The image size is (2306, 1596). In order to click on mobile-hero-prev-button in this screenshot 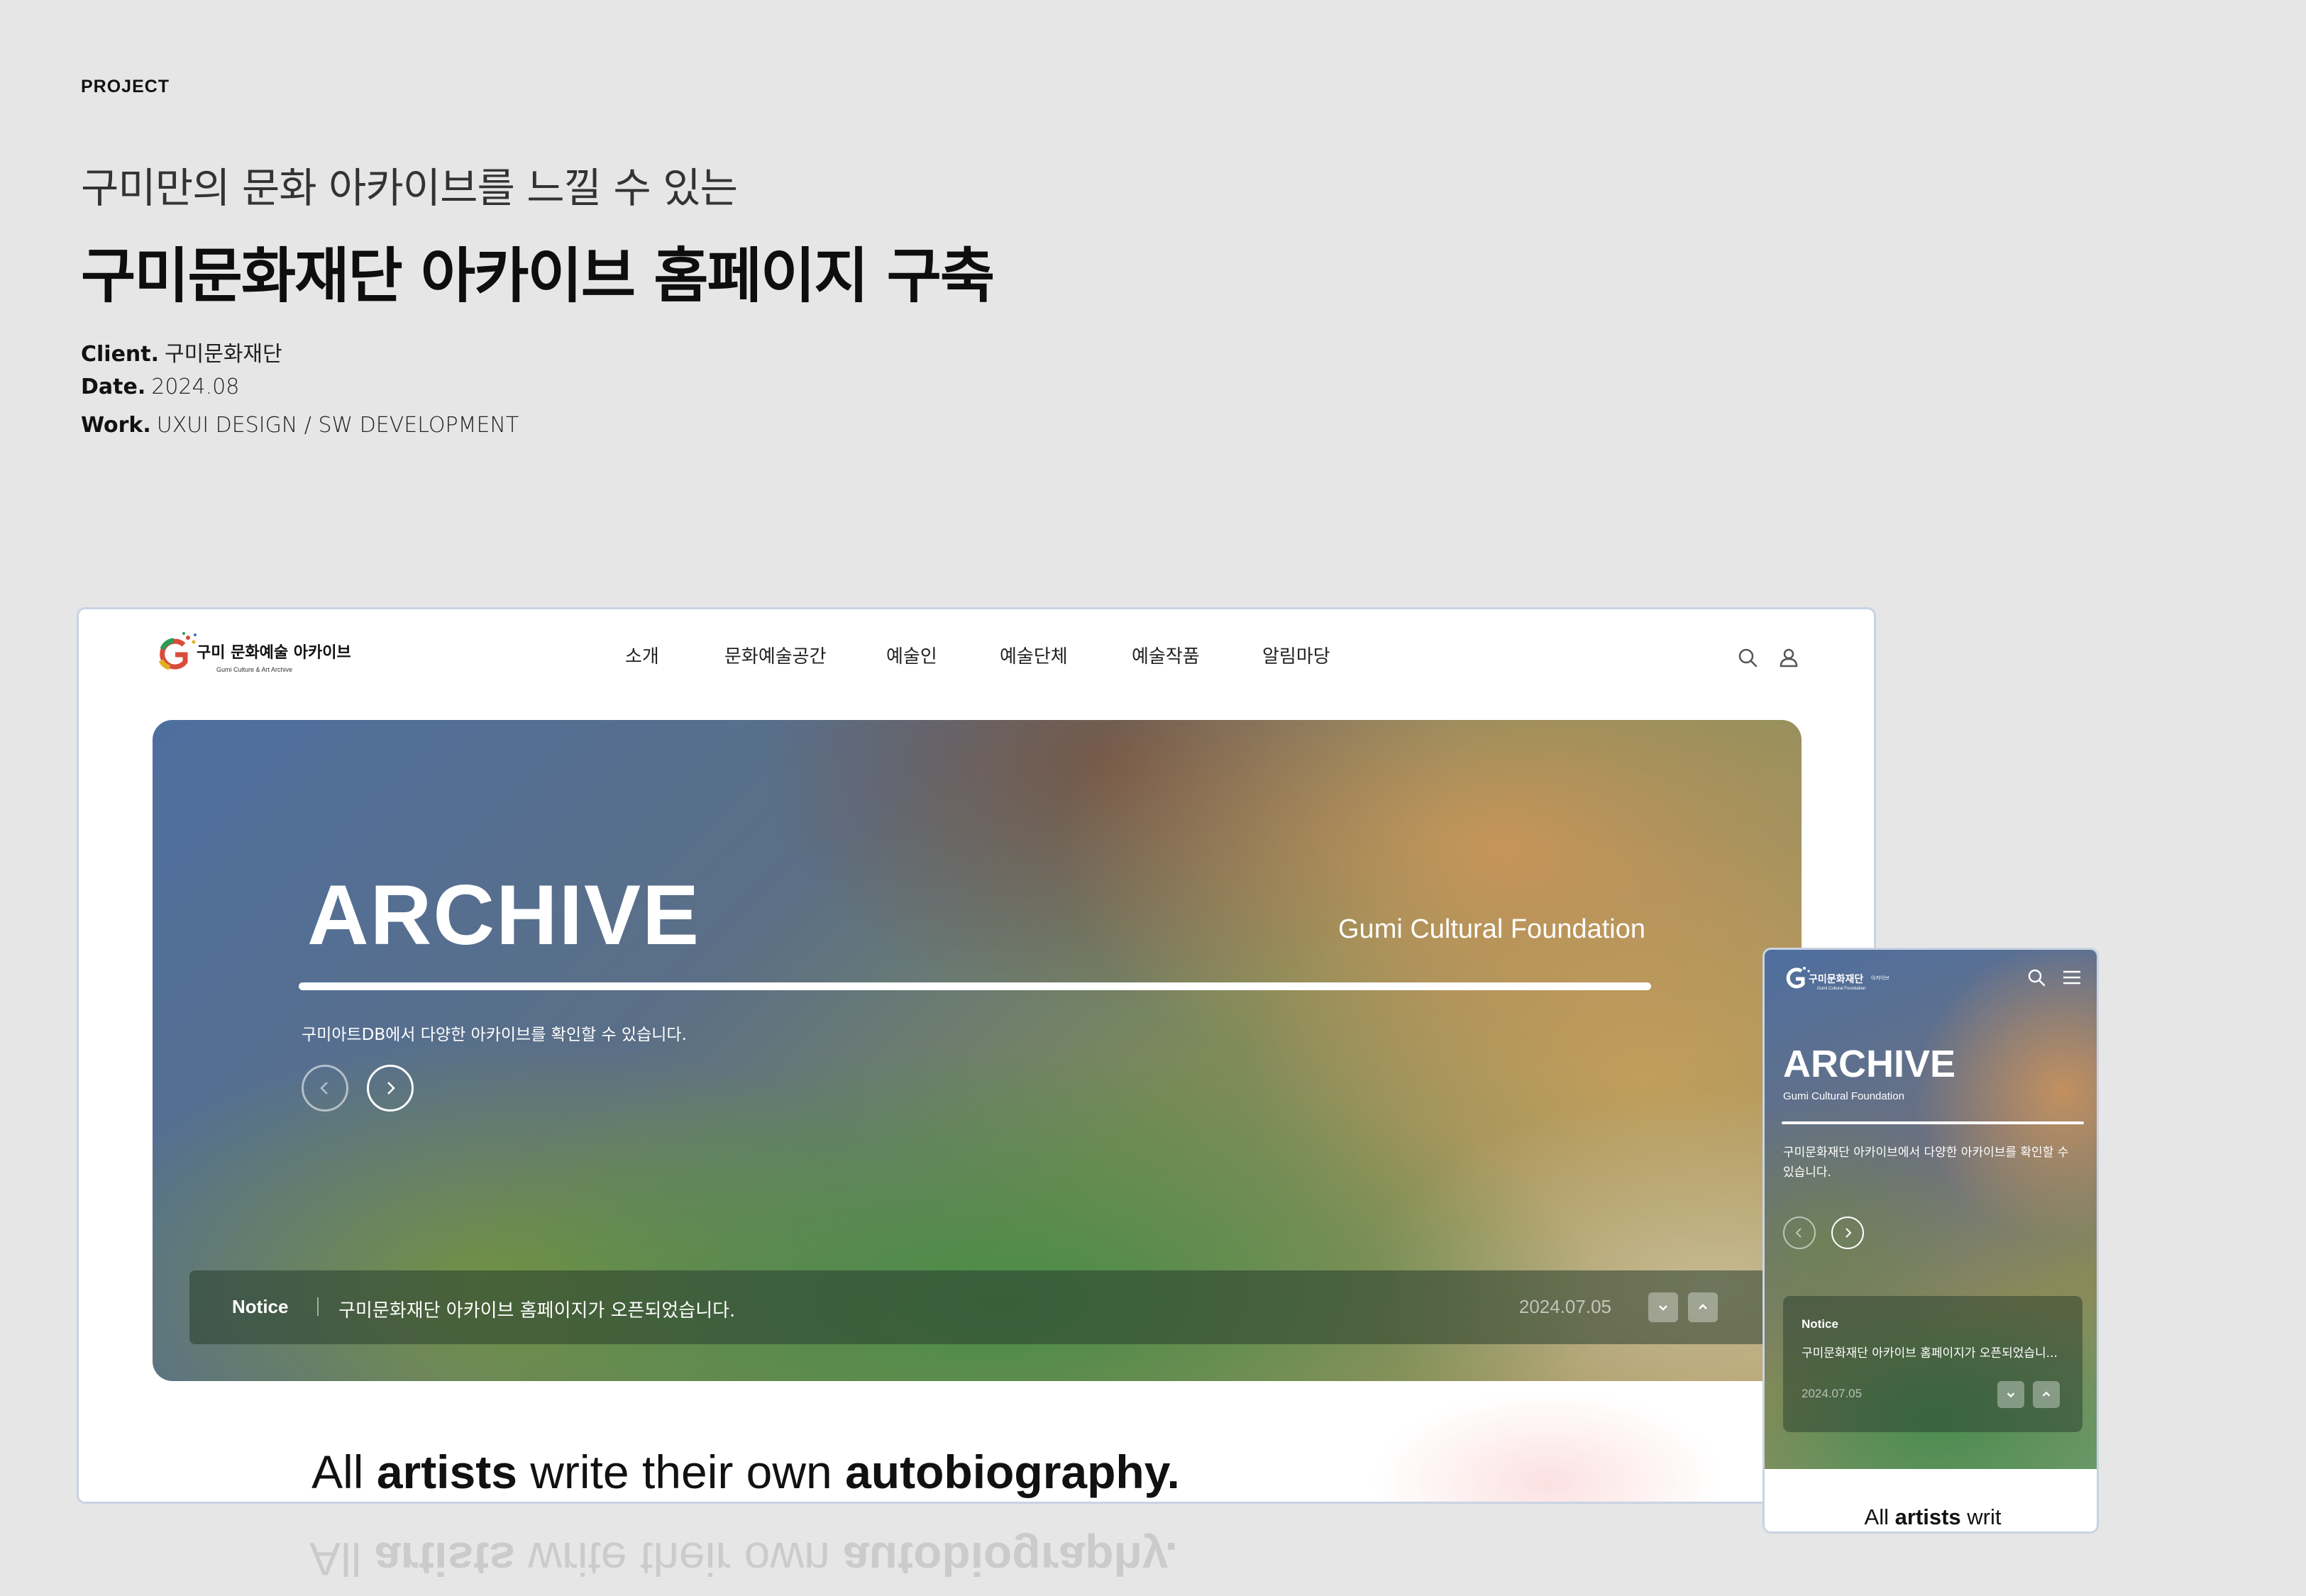, I will do `click(1799, 1233)`.